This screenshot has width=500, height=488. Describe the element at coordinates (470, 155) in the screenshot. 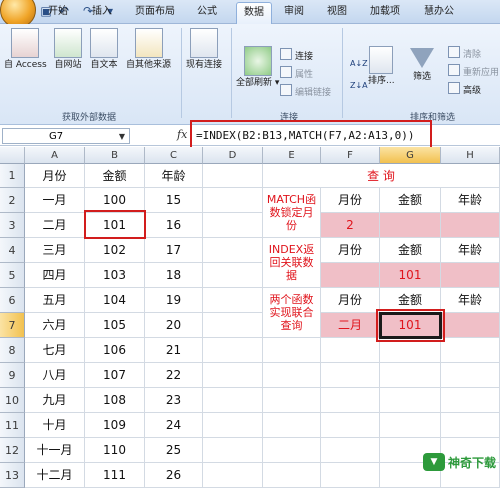

I see `column-header-h: H` at that location.